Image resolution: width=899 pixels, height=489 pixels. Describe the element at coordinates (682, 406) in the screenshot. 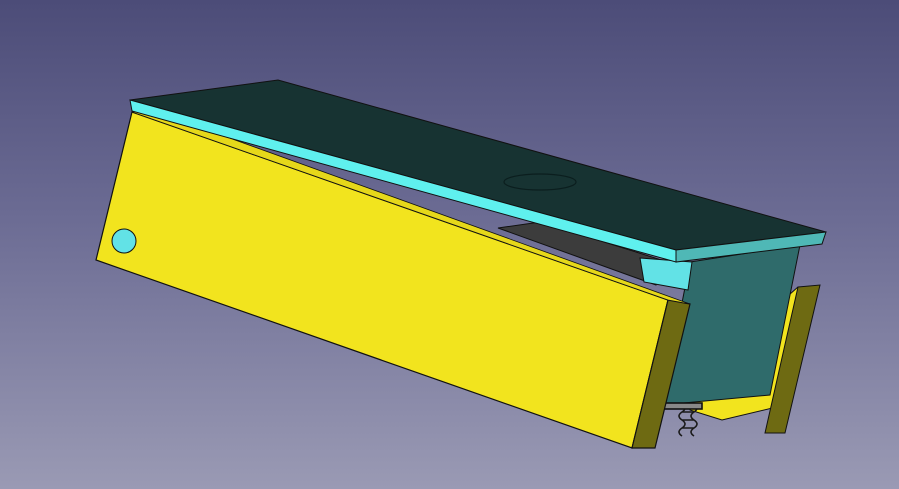

I see `spring-base` at that location.